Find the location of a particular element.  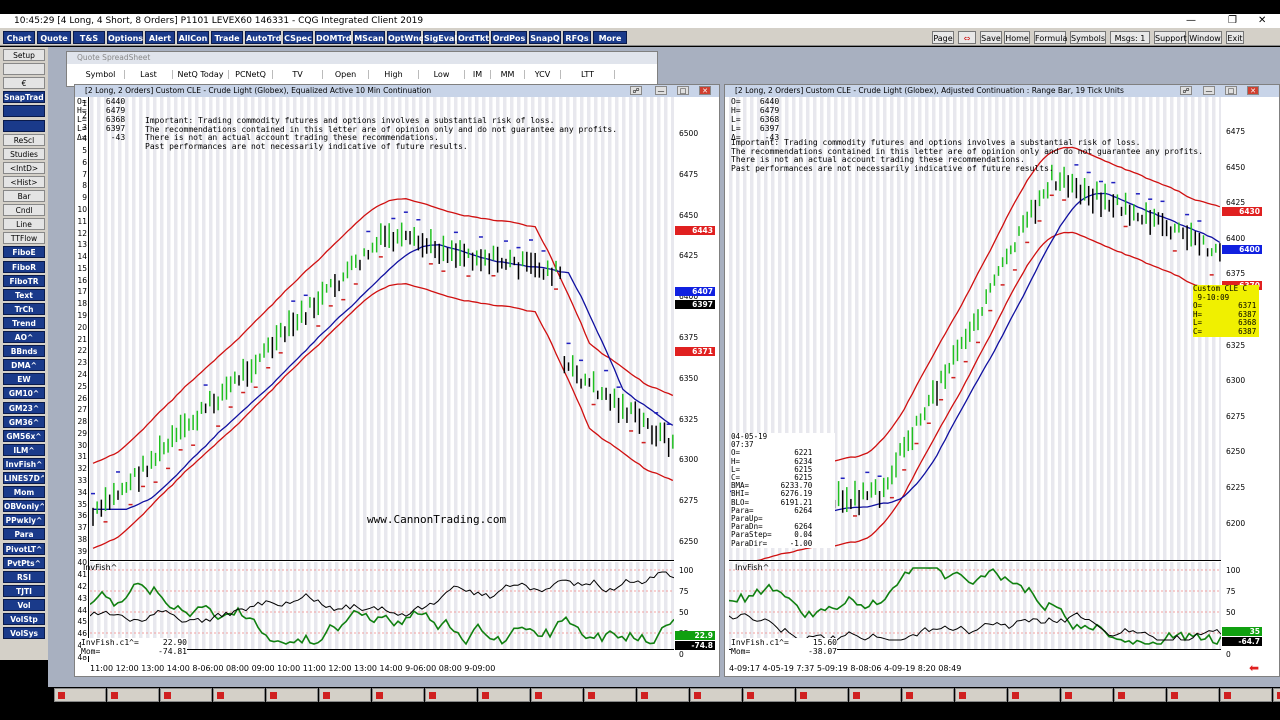

menu-quote-button: Quote is located at coordinates (54, 37).